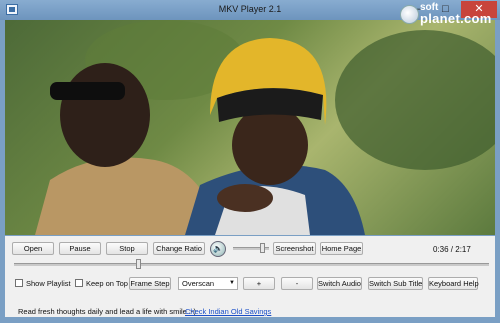 The height and width of the screenshot is (323, 500). I want to click on seek-bar-thumb, so click(138, 264).